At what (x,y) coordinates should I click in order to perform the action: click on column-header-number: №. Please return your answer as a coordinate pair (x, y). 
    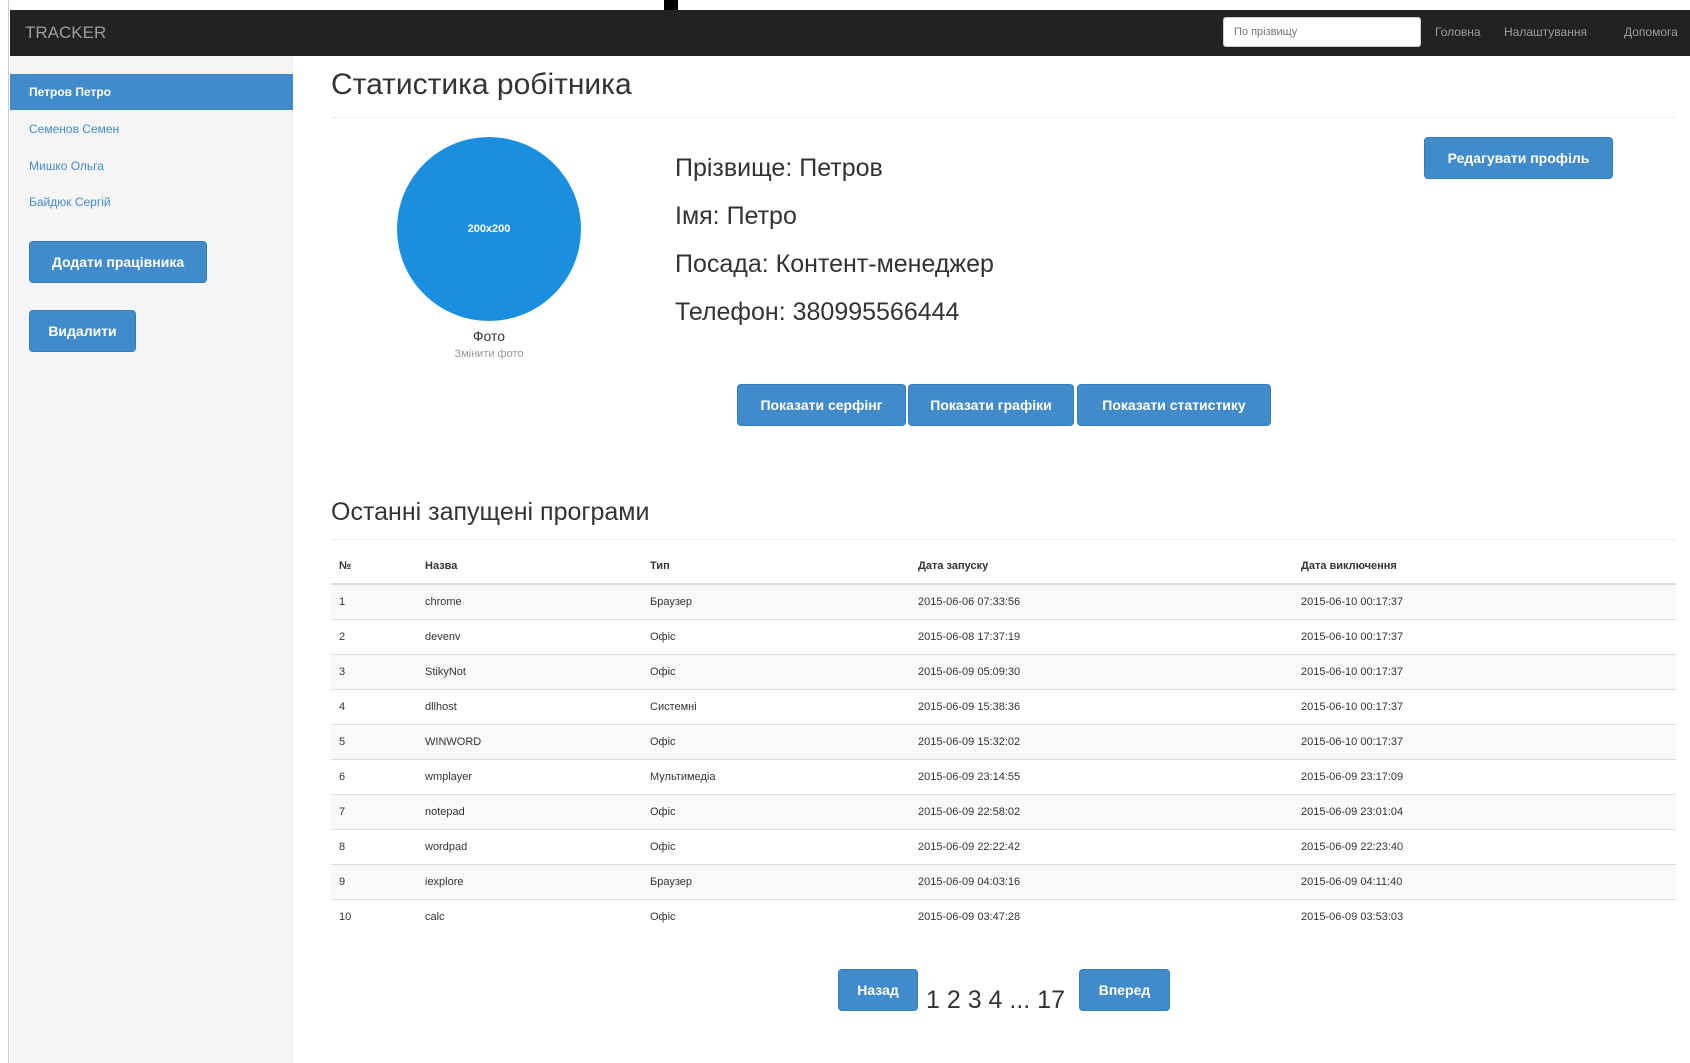
    Looking at the image, I should click on (374, 566).